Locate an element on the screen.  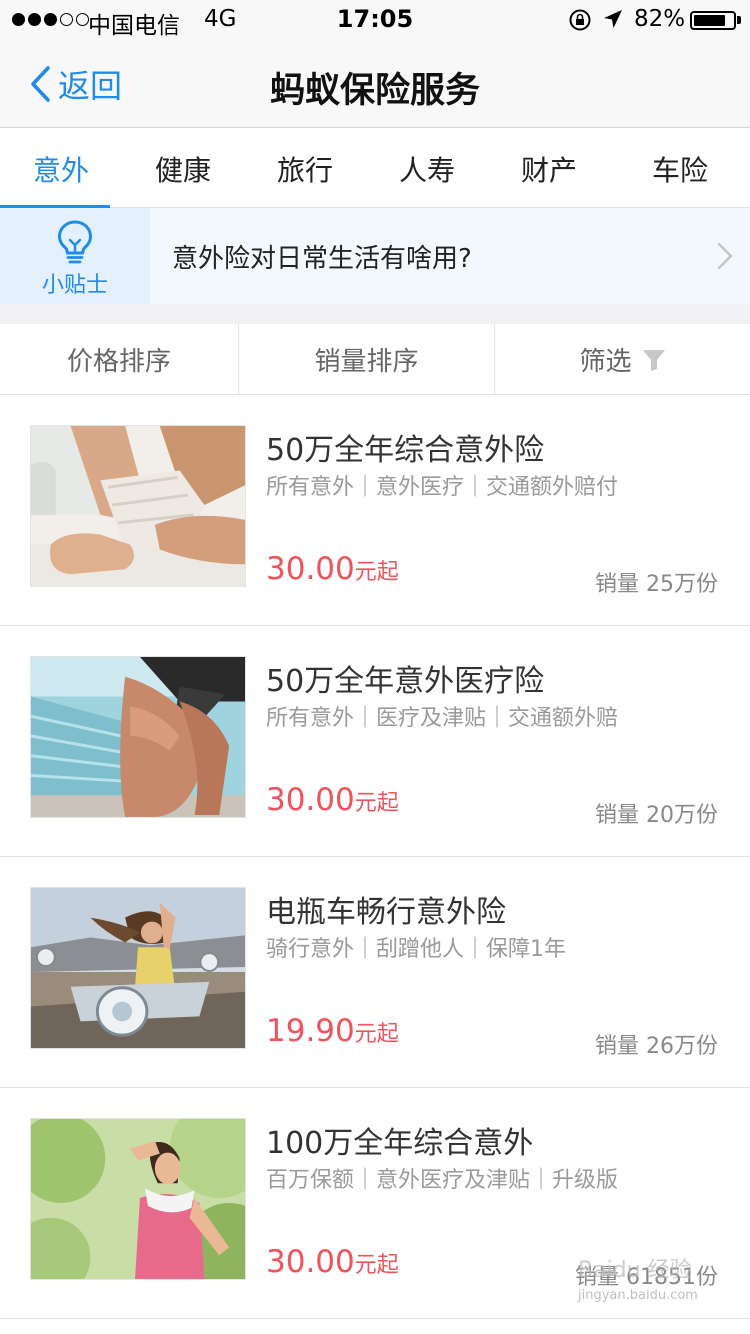
price-sort-button: 价格排序 is located at coordinates (119, 359).